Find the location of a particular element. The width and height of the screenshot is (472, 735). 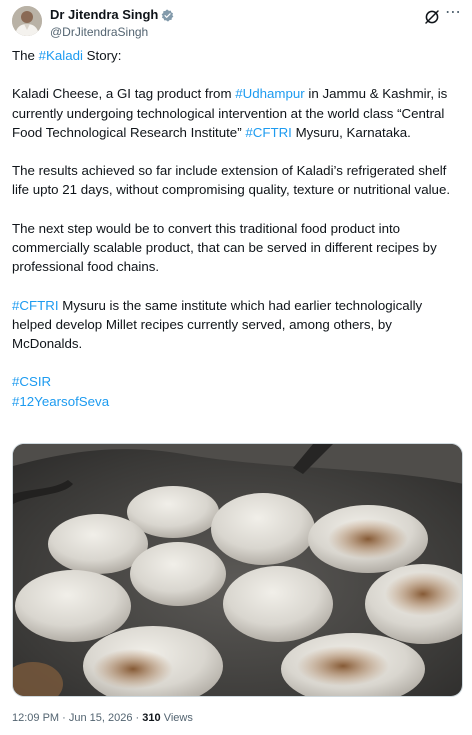

verified-badge-icon is located at coordinates (168, 15).